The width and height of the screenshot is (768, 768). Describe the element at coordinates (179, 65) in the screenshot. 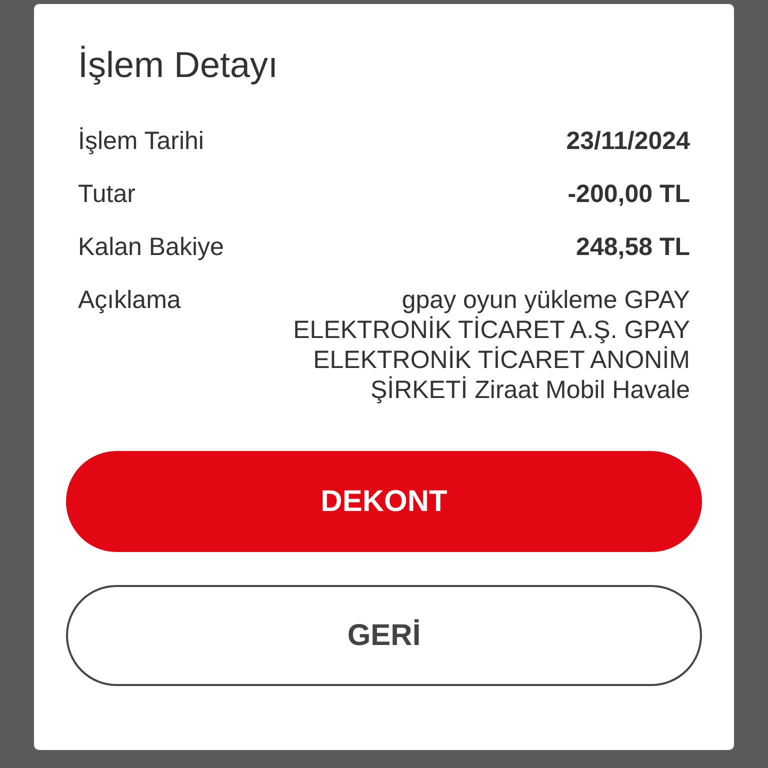

I see `dialog-title: İşlem Detayı` at that location.